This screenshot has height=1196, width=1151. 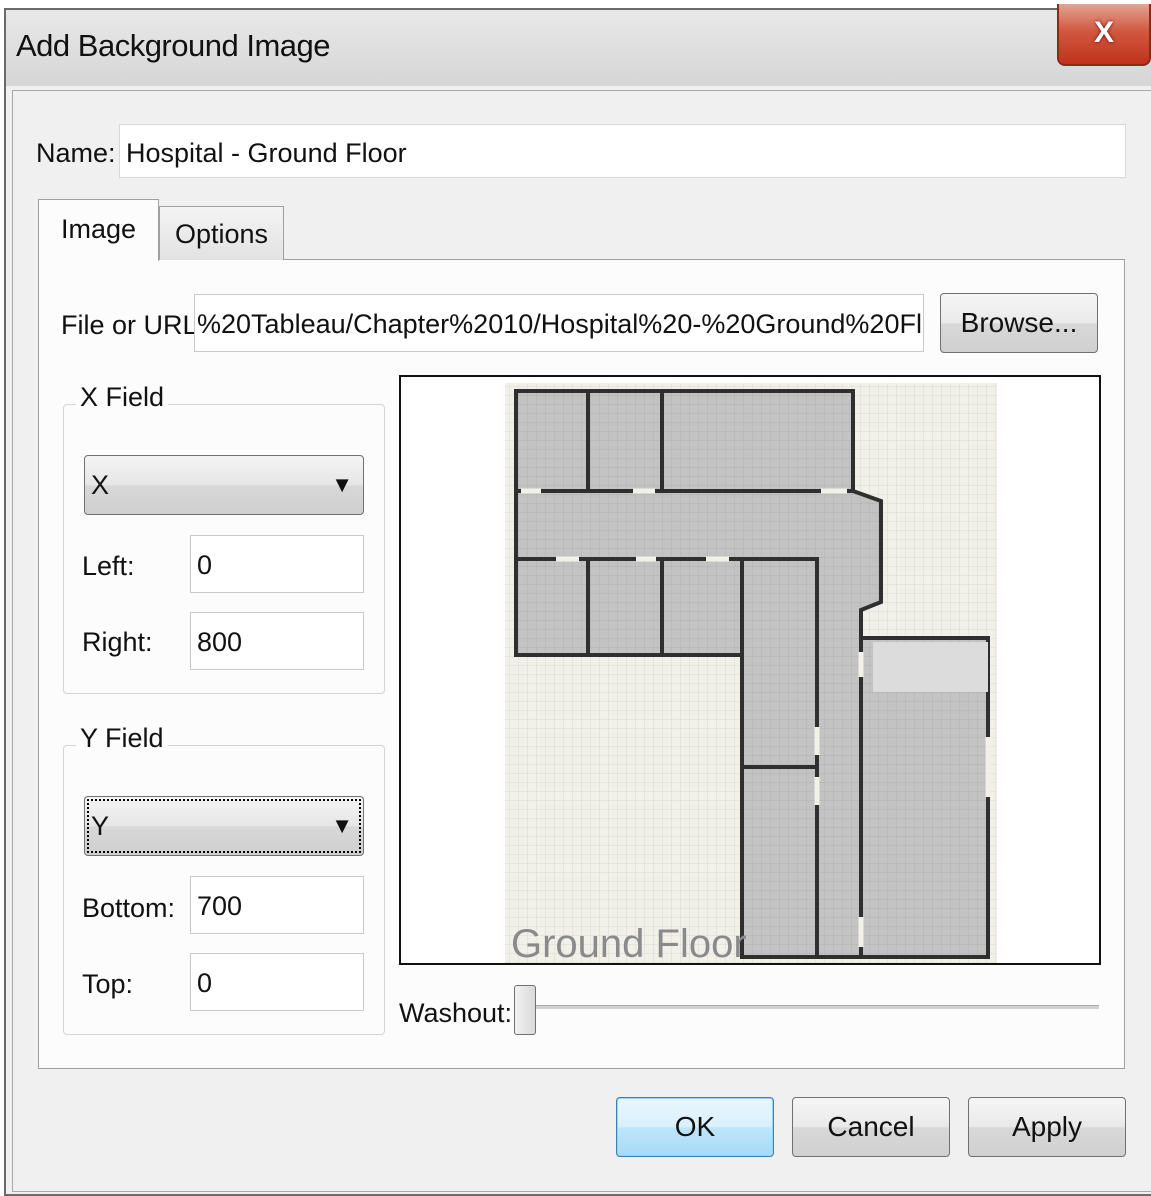 I want to click on left-input: 0, so click(x=277, y=564).